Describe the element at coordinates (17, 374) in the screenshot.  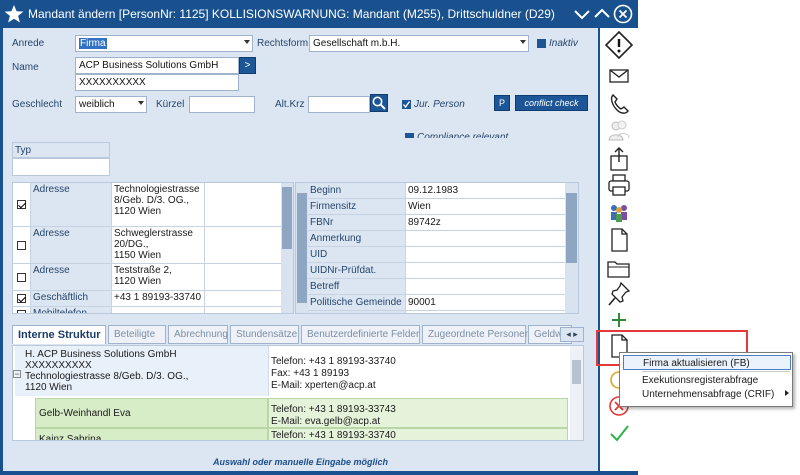
I see `collapse-icon: −` at that location.